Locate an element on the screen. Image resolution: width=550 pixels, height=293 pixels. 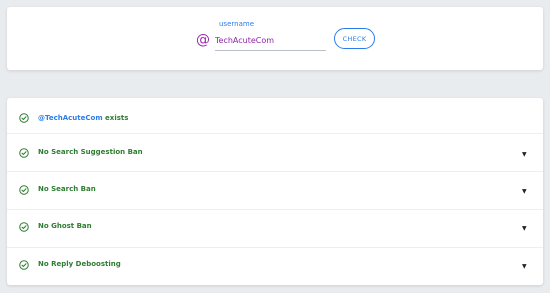
result-row-search-ban: No Search Ban ▼ is located at coordinates (275, 191).